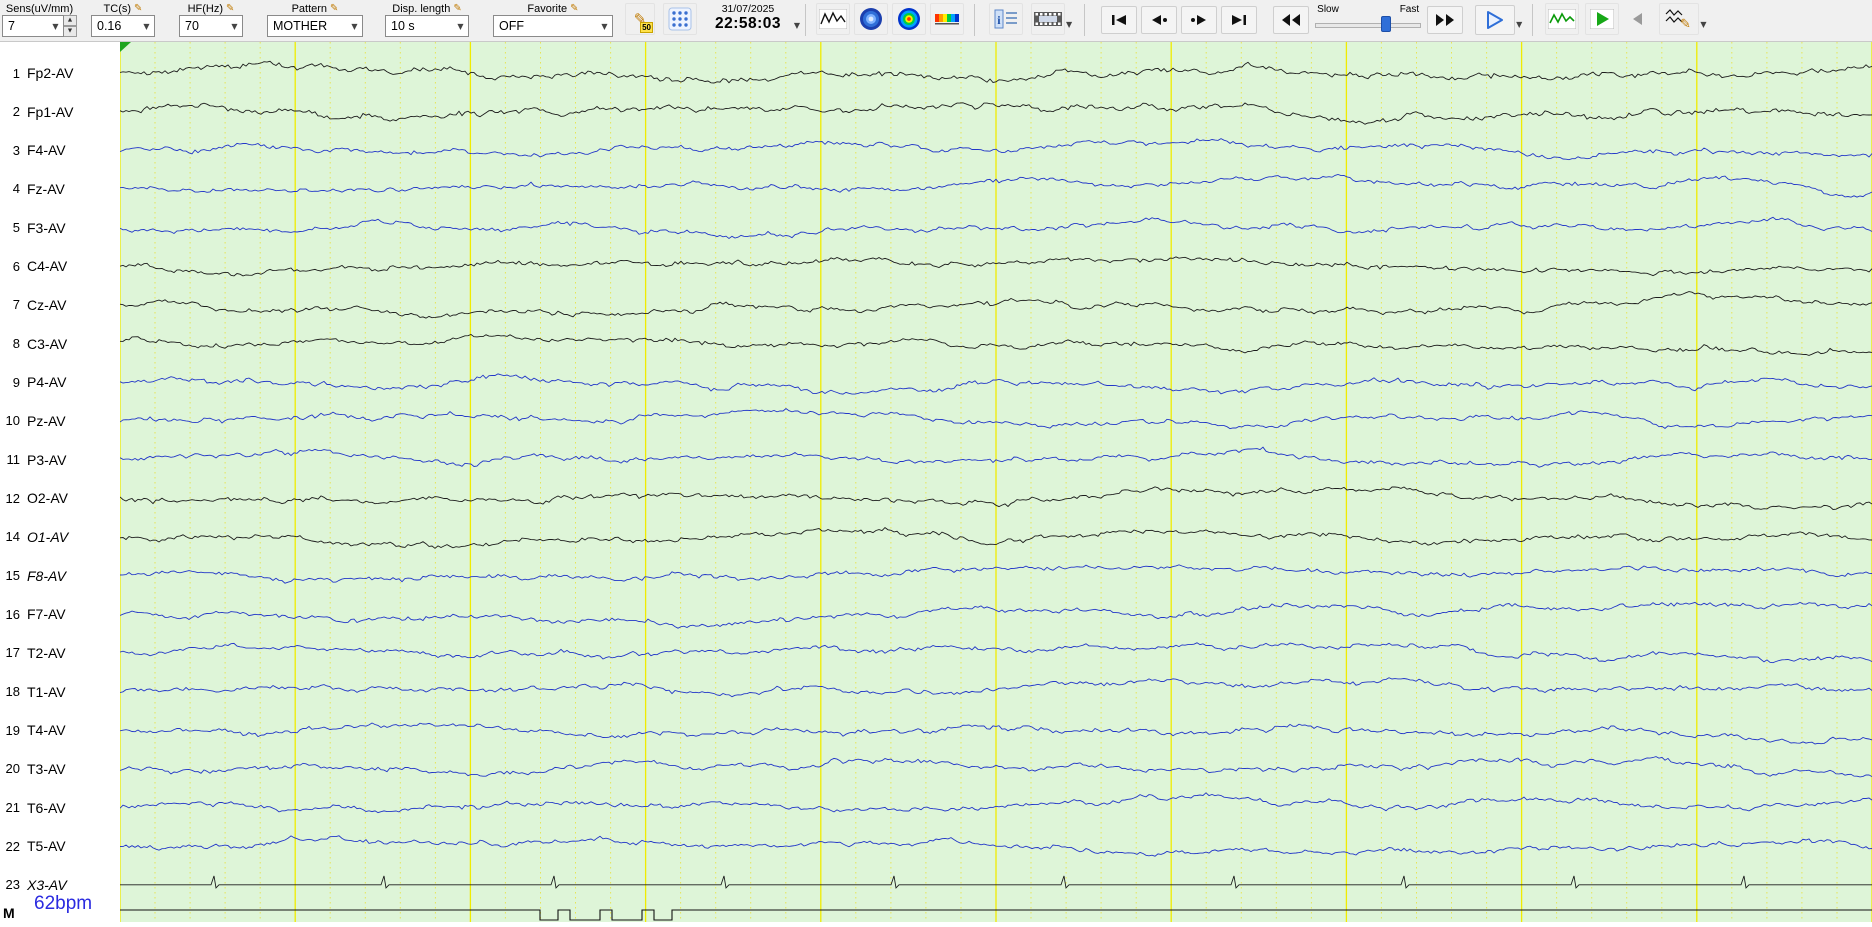  What do you see at coordinates (1328, 9) in the screenshot?
I see `slow-label: Slow` at bounding box center [1328, 9].